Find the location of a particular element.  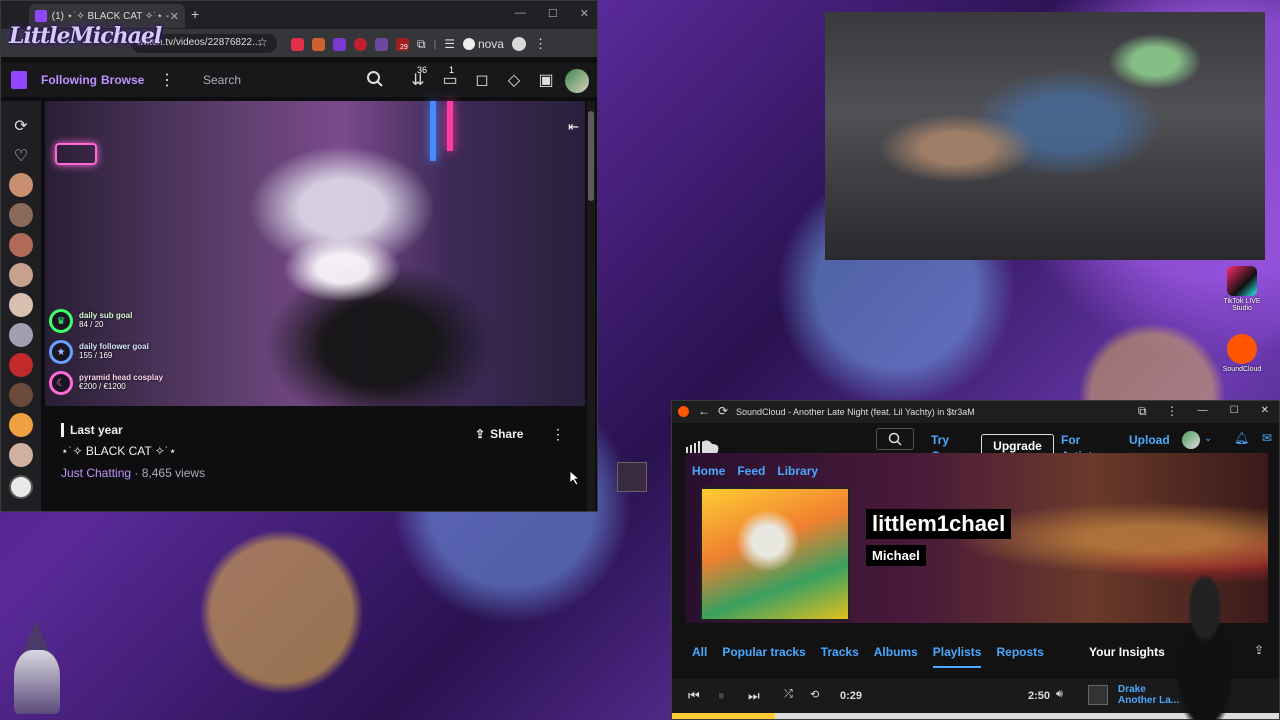

nova-label: nova is located at coordinates (490, 44).